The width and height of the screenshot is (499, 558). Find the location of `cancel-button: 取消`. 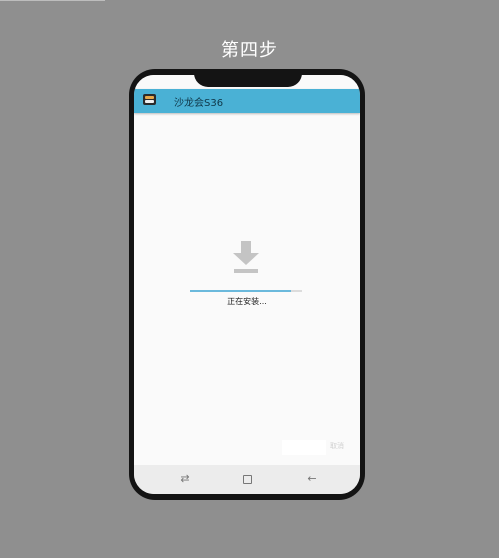

cancel-button: 取消 is located at coordinates (337, 446).